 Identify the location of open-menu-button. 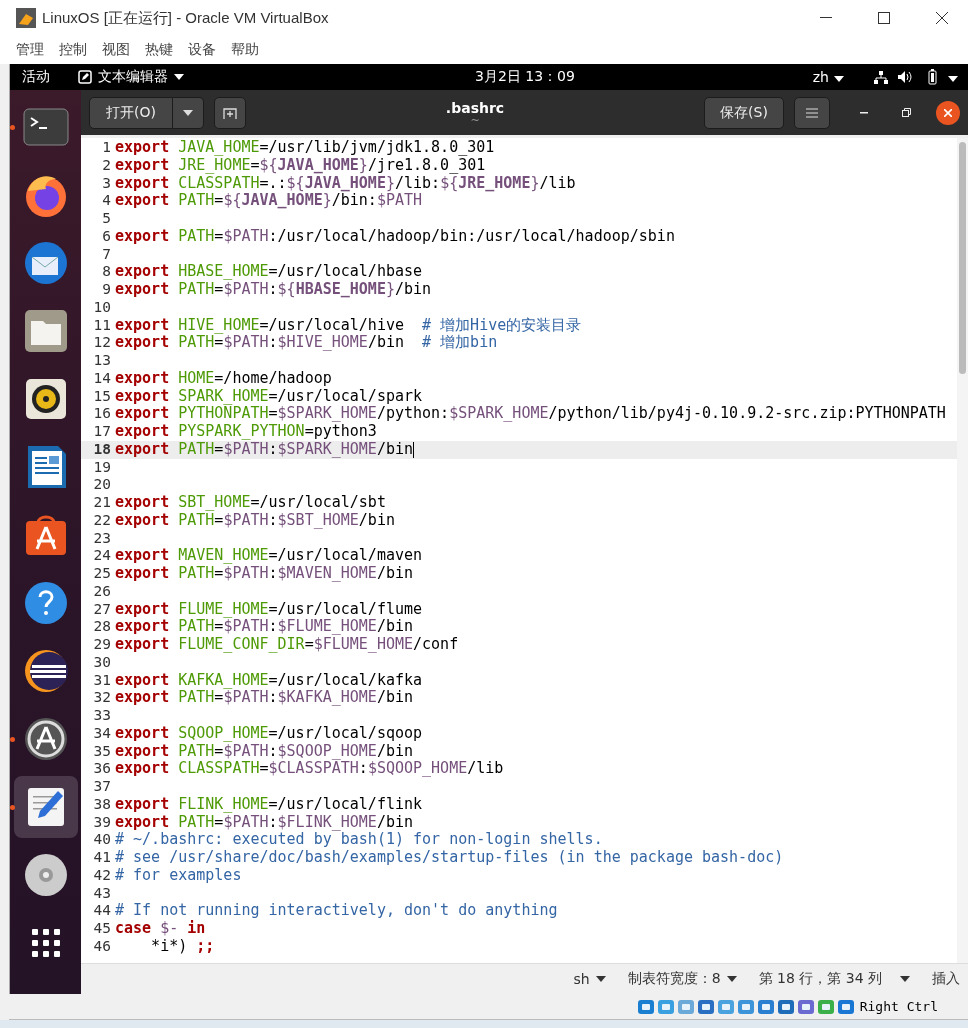
(188, 112).